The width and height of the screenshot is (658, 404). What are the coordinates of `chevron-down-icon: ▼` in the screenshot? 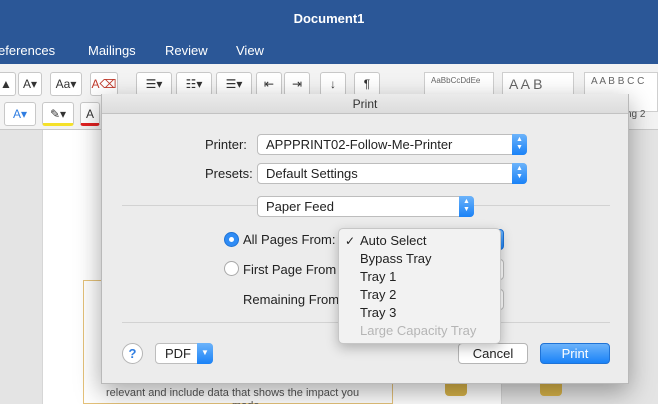 It's located at (205, 353).